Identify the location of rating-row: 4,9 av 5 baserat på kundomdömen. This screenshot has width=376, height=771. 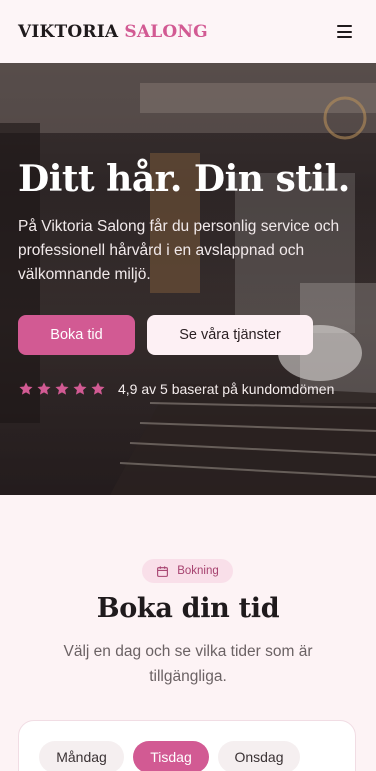
(176, 389).